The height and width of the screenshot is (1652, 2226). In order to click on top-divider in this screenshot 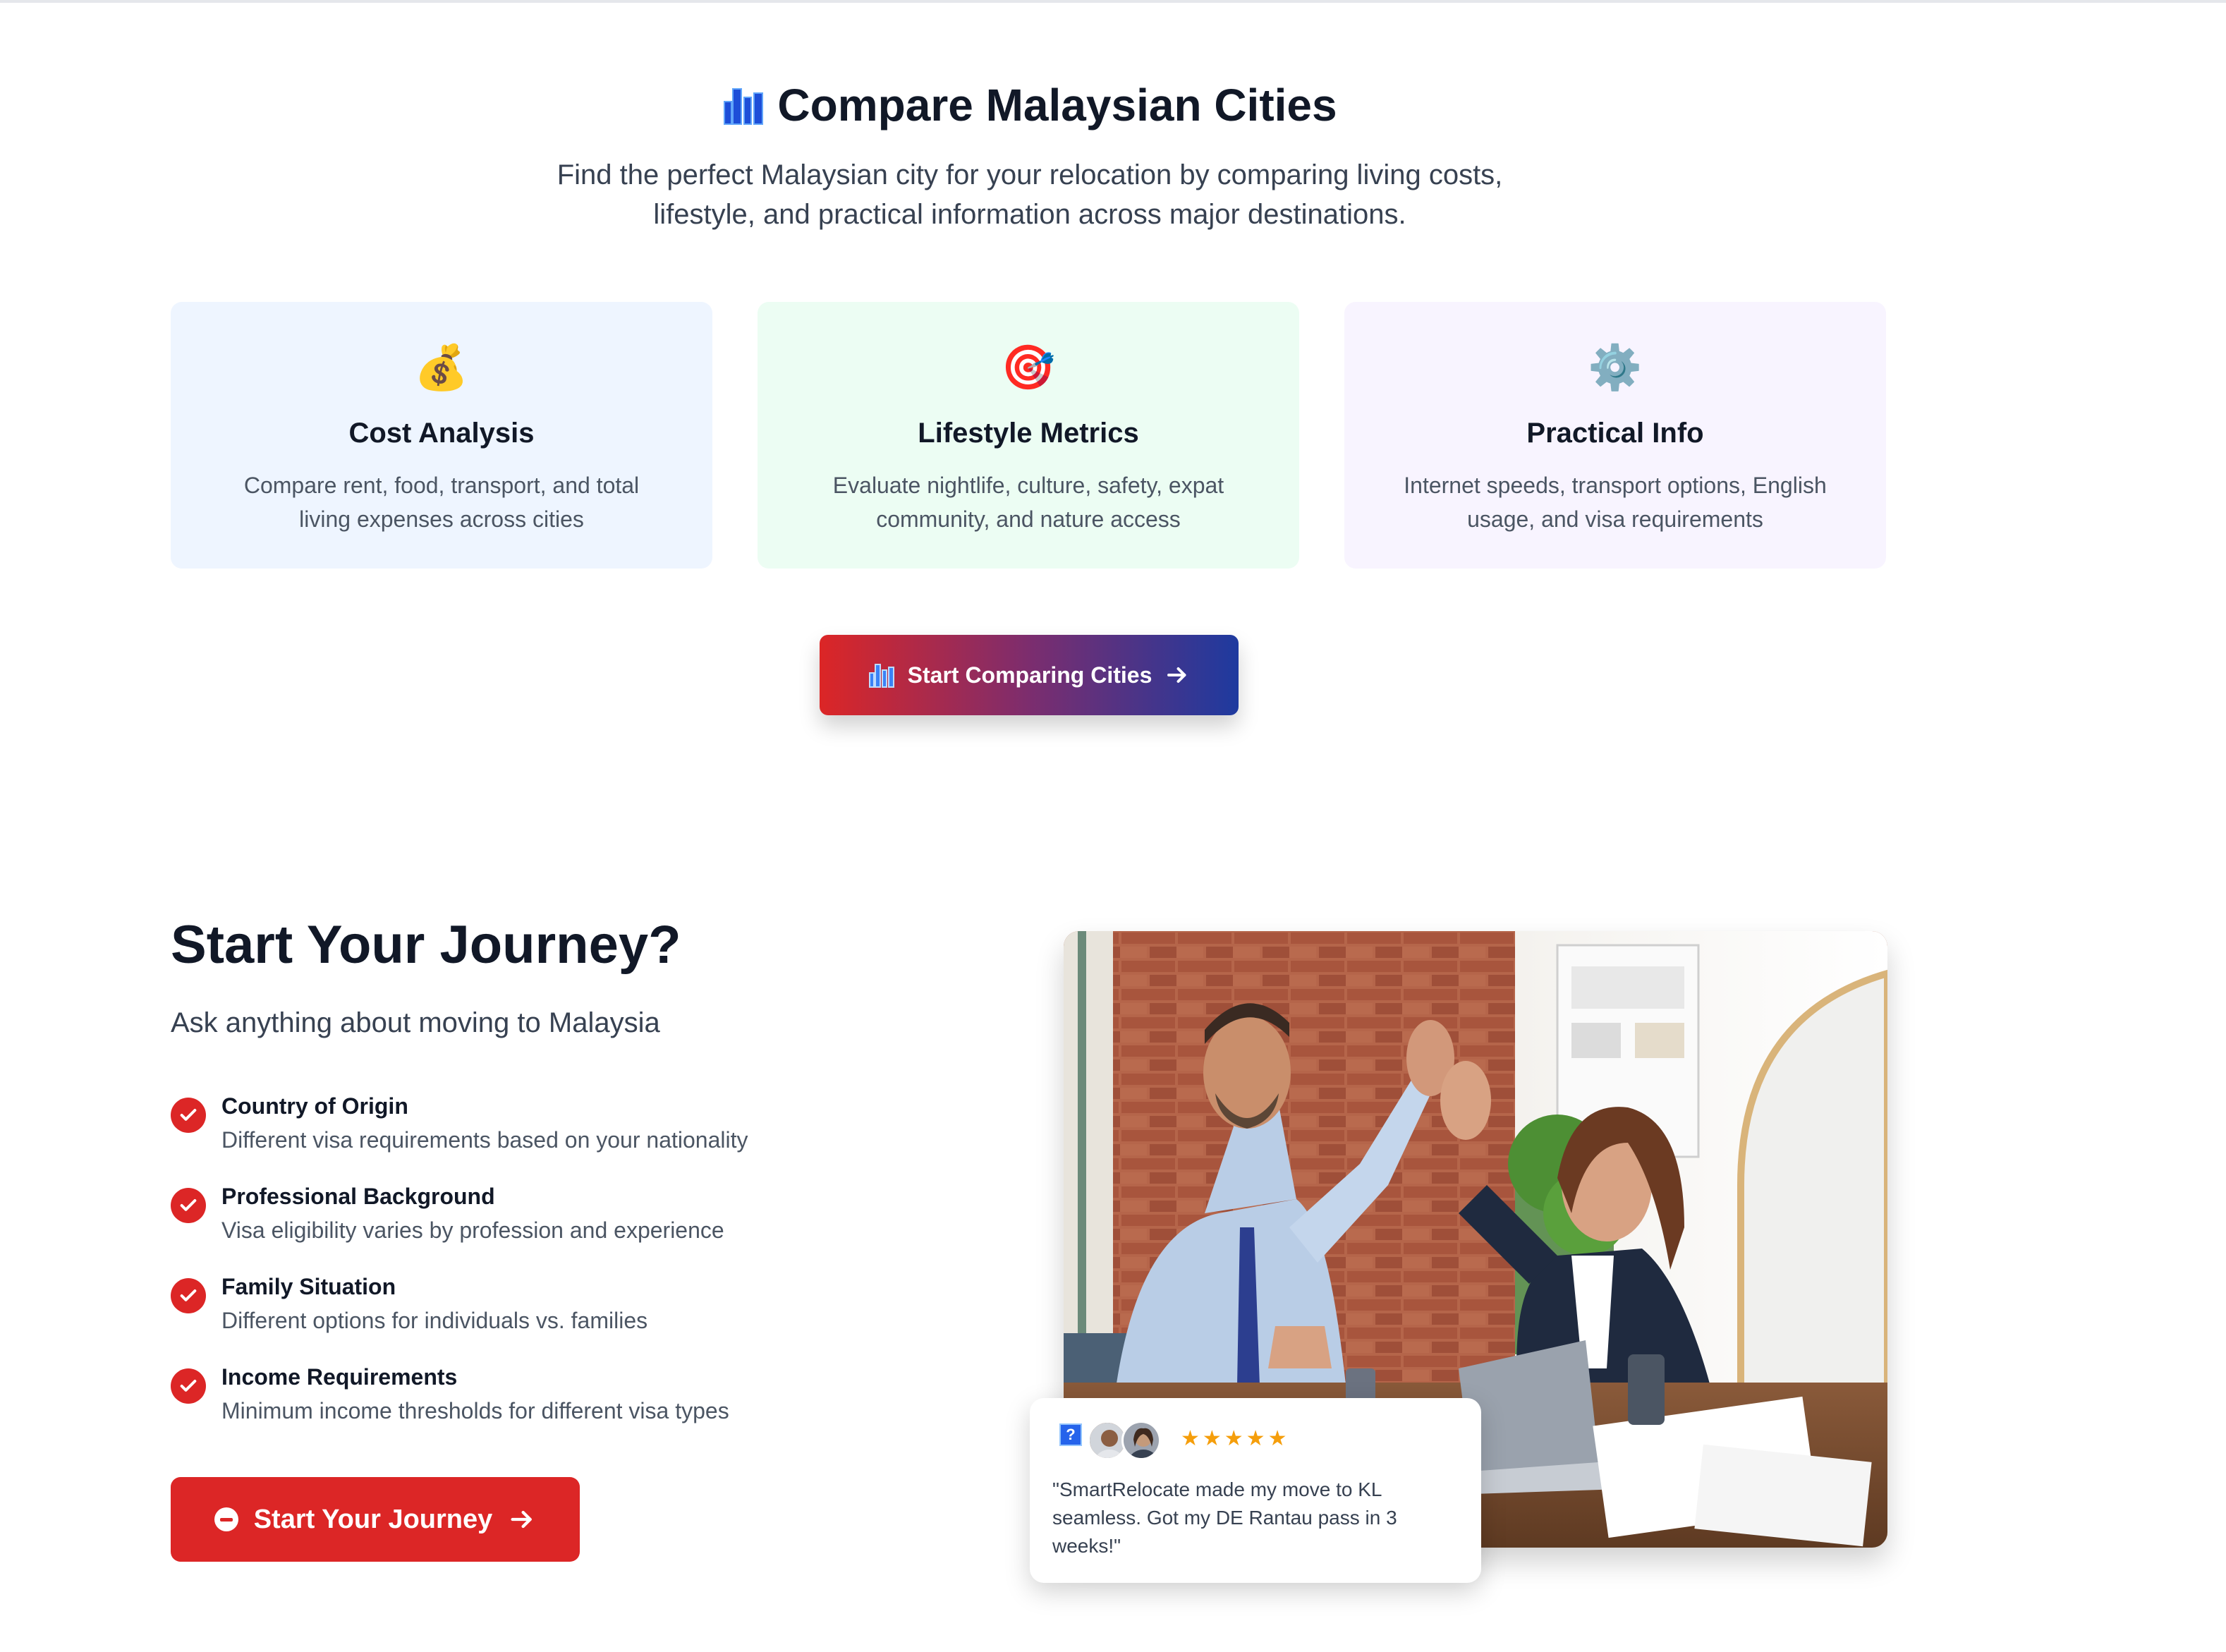, I will do `click(1113, 1)`.